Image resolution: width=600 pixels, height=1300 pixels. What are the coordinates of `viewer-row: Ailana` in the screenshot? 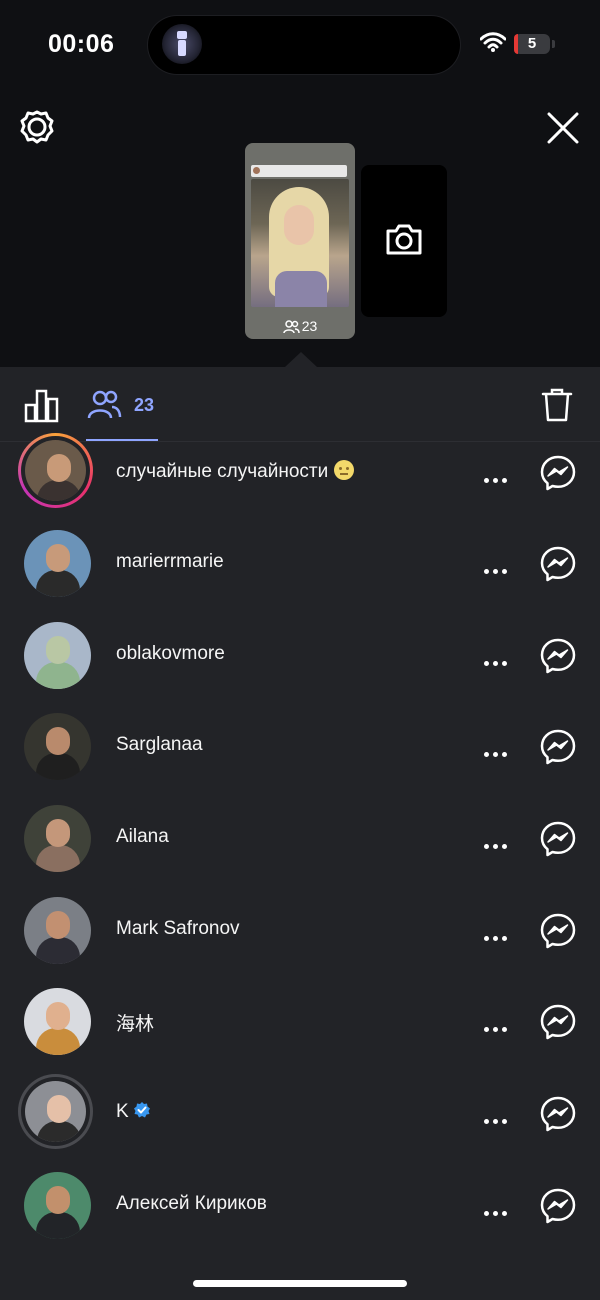 It's located at (300, 838).